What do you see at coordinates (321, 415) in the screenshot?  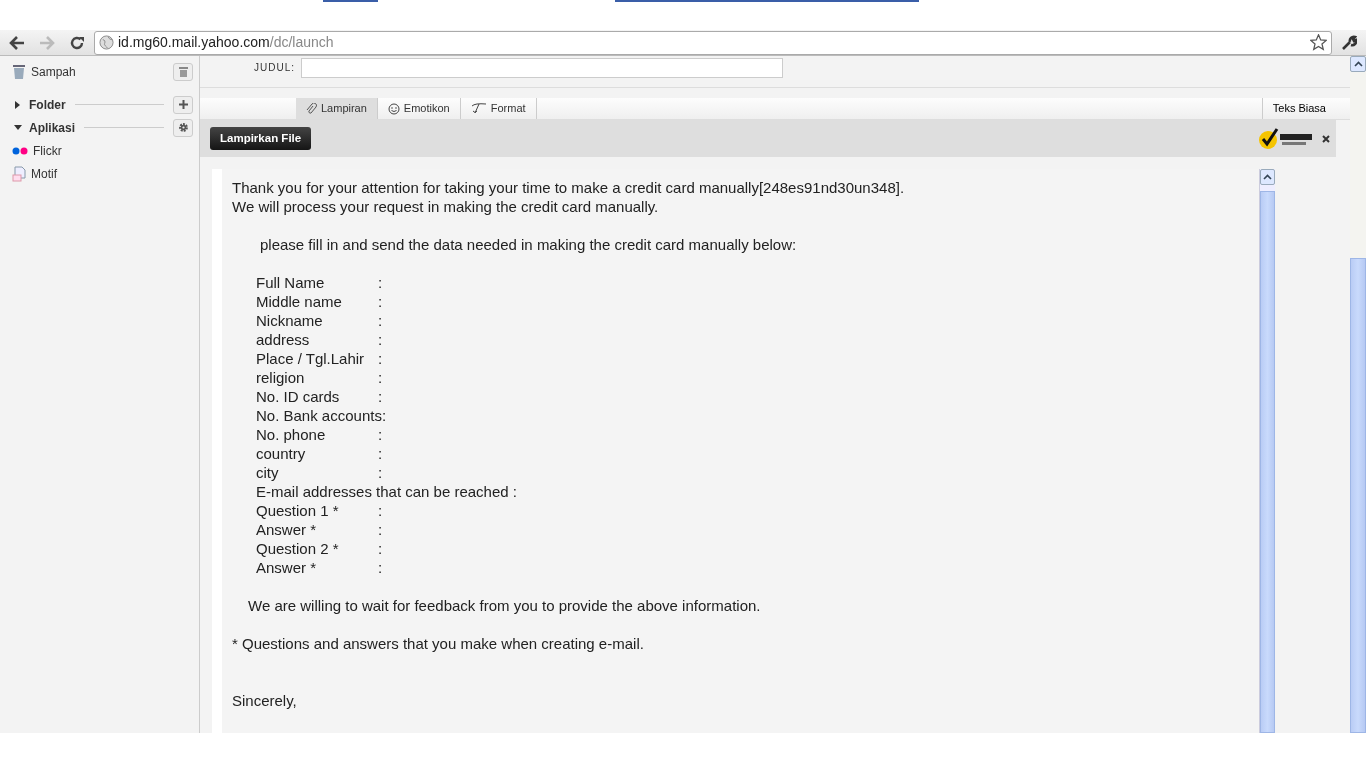 I see `body-text: No. Bank accounts:` at bounding box center [321, 415].